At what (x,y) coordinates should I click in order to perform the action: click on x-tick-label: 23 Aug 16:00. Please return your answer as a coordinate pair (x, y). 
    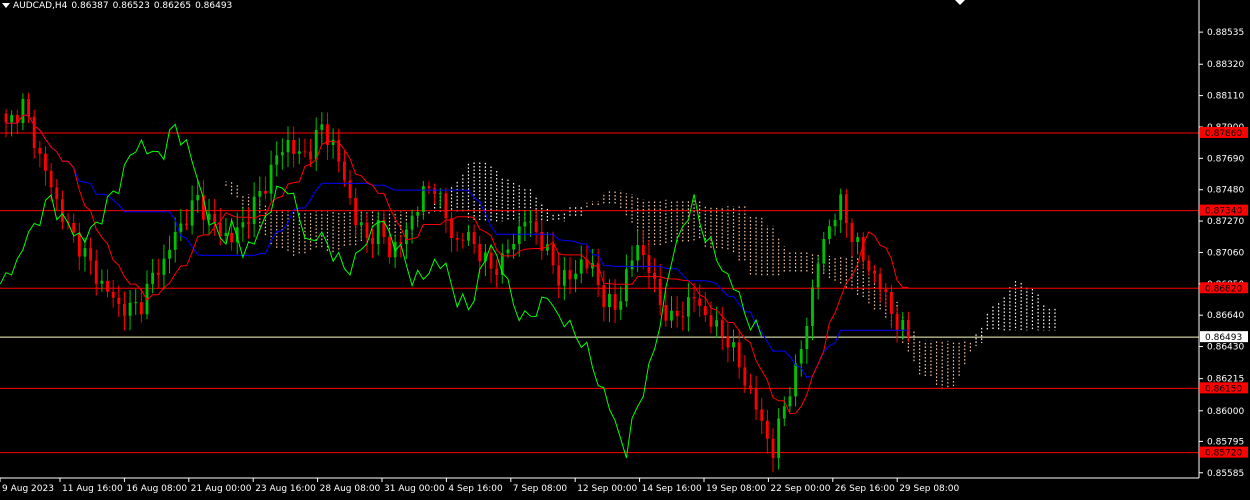
    Looking at the image, I should click on (285, 489).